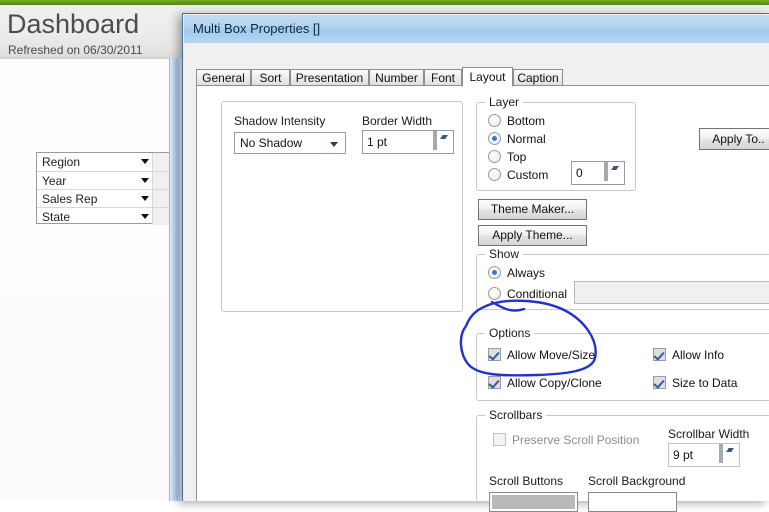  What do you see at coordinates (545, 383) in the screenshot?
I see `checkbox-allow-copy-clone: Allow Copy/Clone` at bounding box center [545, 383].